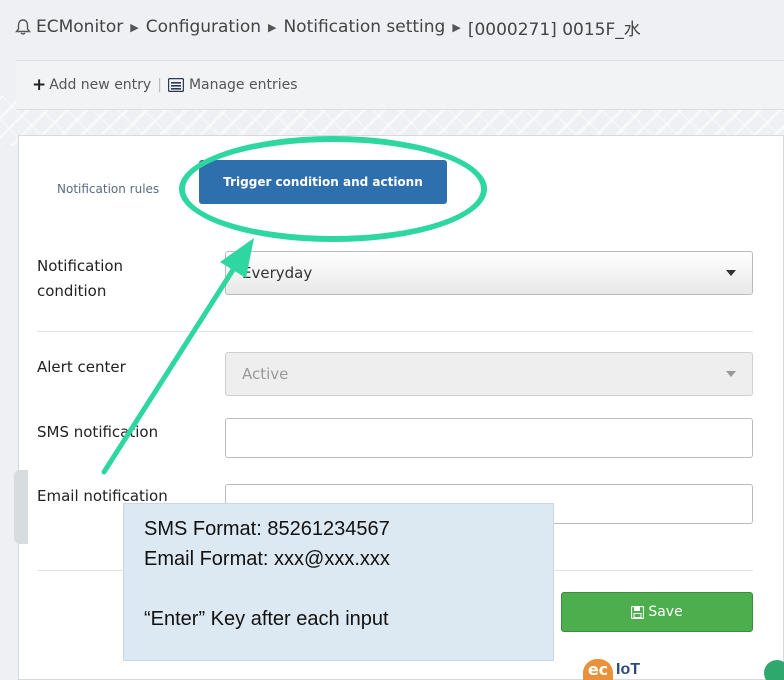  I want to click on breadcrumb-ecmonitor: ECMonitor, so click(79, 27).